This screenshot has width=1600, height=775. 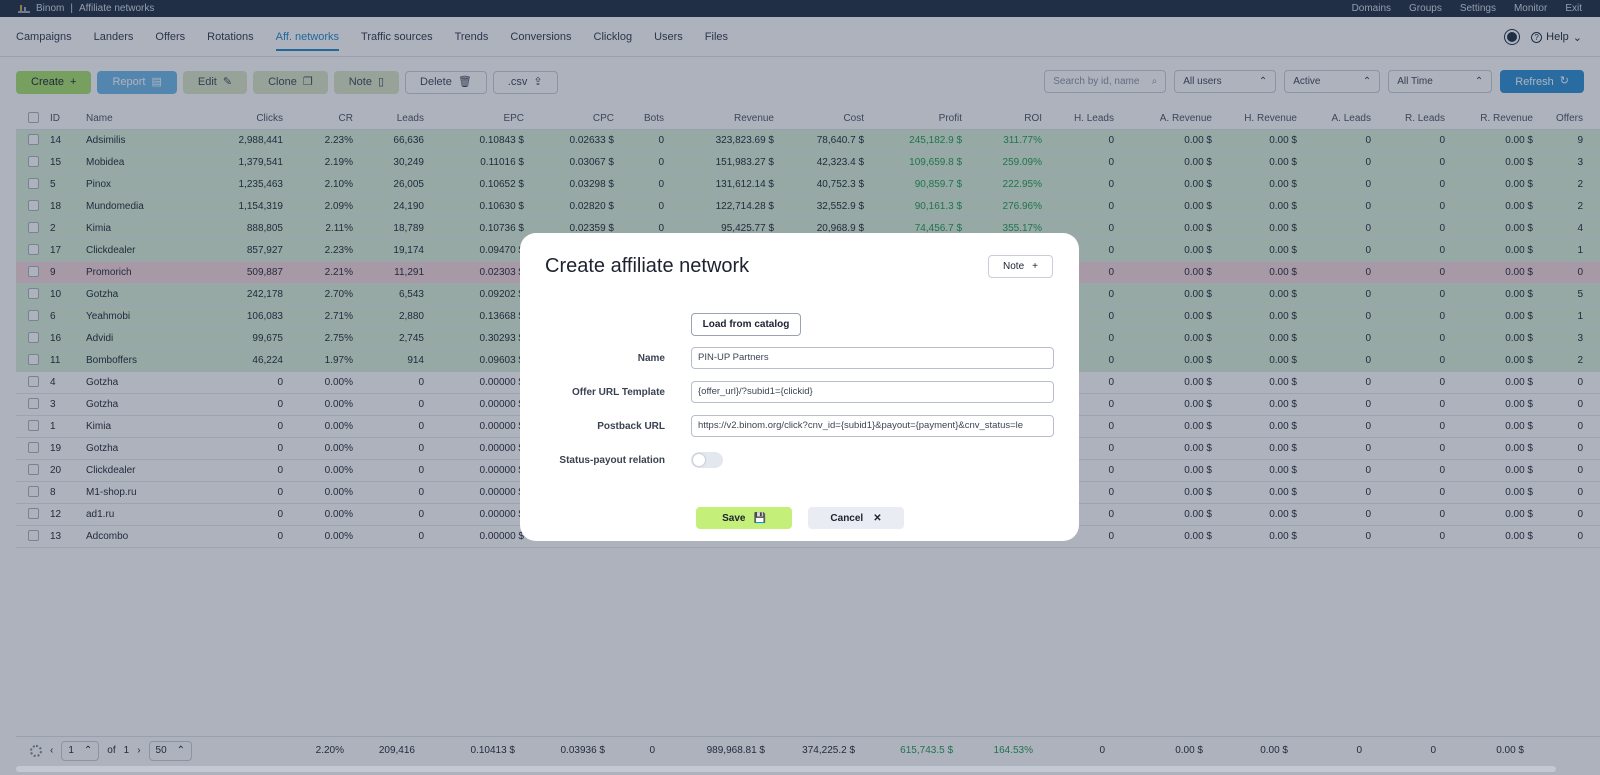 What do you see at coordinates (618, 392) in the screenshot?
I see `offer-url-label: Offer URL Template` at bounding box center [618, 392].